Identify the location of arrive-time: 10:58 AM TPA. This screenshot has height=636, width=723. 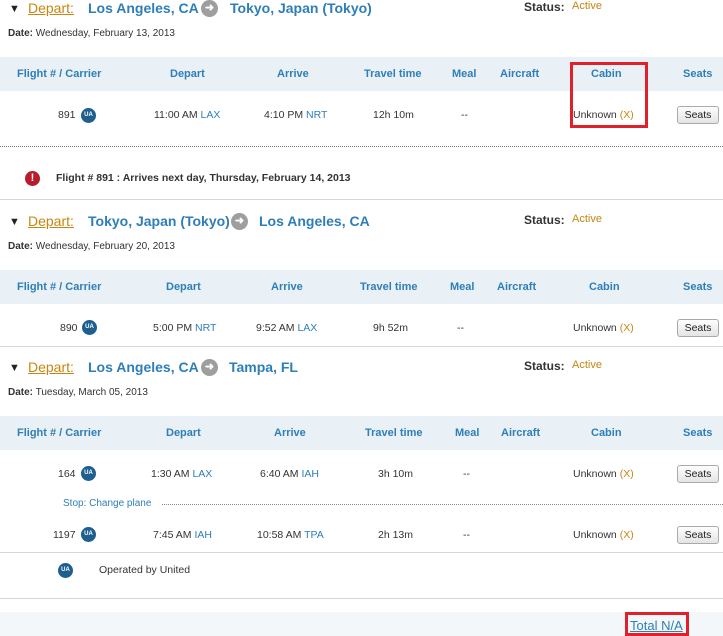
(290, 535).